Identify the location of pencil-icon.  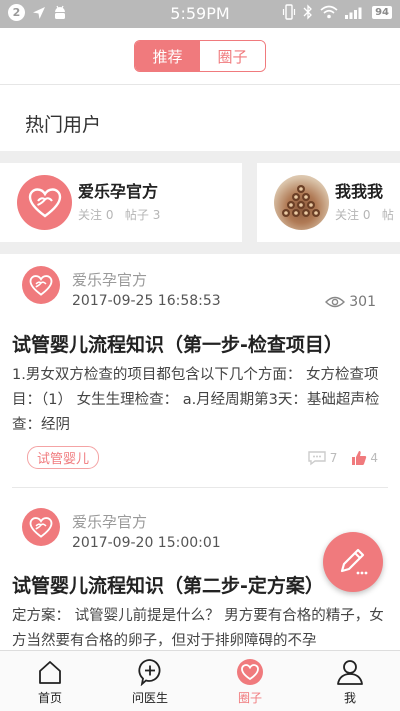
(354, 561).